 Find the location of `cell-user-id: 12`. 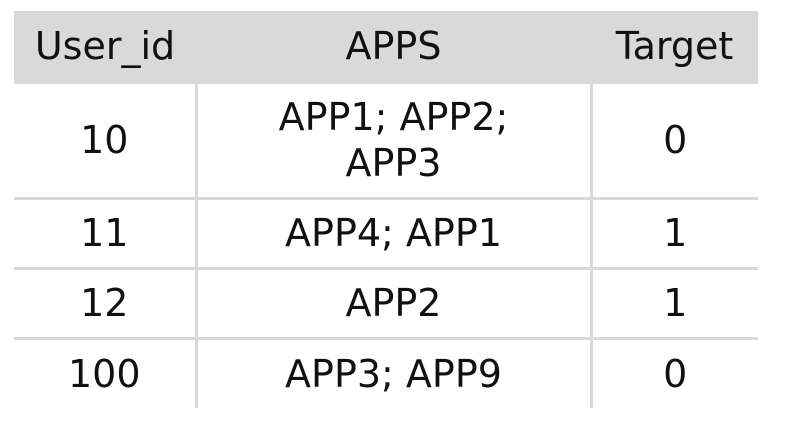

cell-user-id: 12 is located at coordinates (105, 302).